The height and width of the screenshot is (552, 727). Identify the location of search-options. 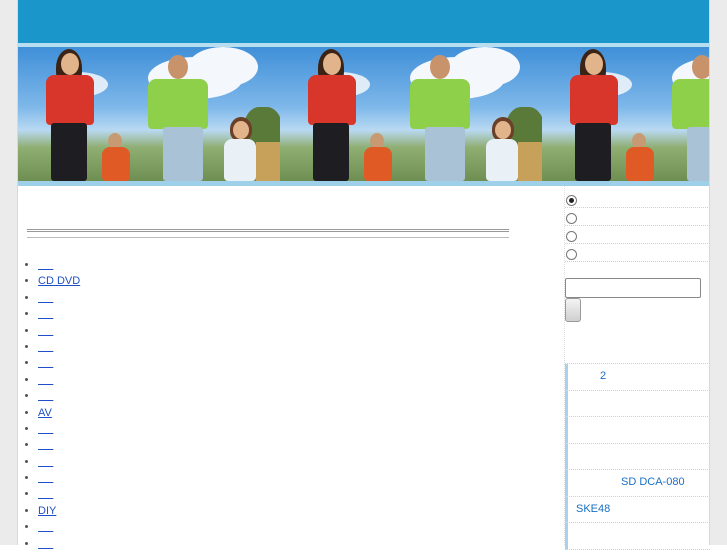
(637, 224).